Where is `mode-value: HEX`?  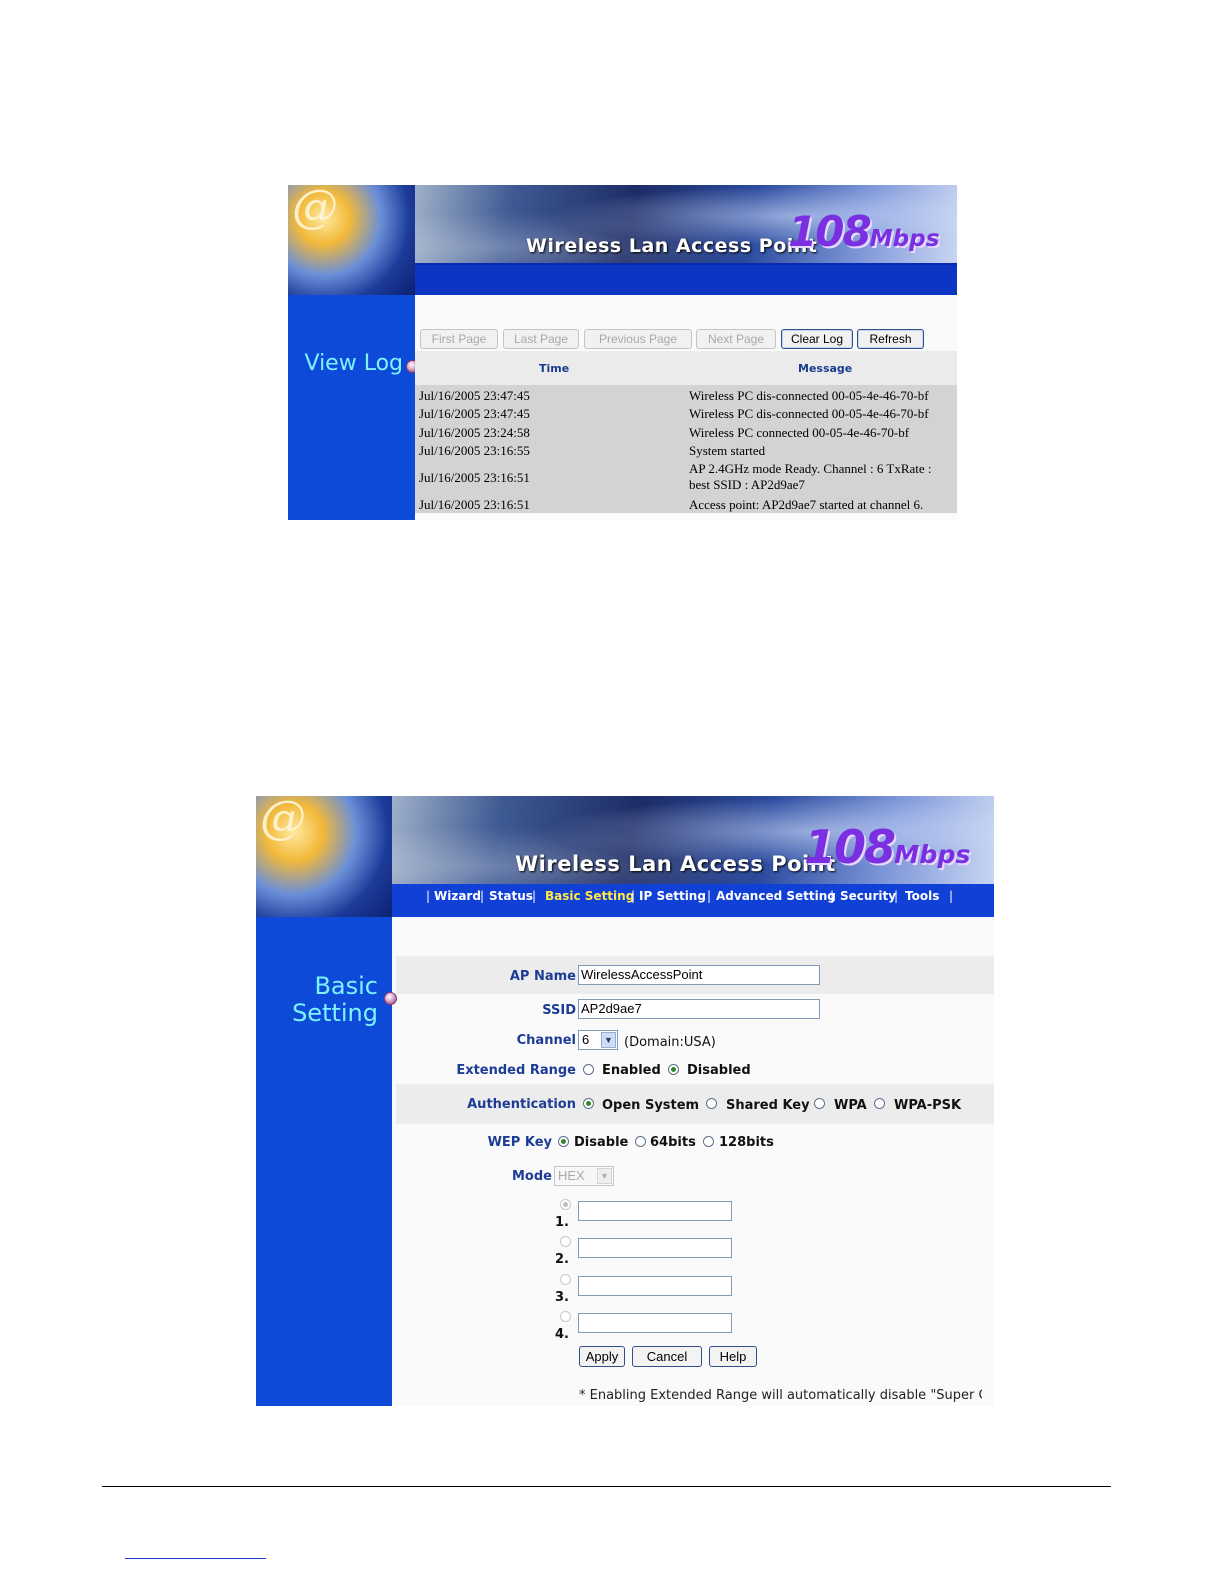 mode-value: HEX is located at coordinates (571, 1175).